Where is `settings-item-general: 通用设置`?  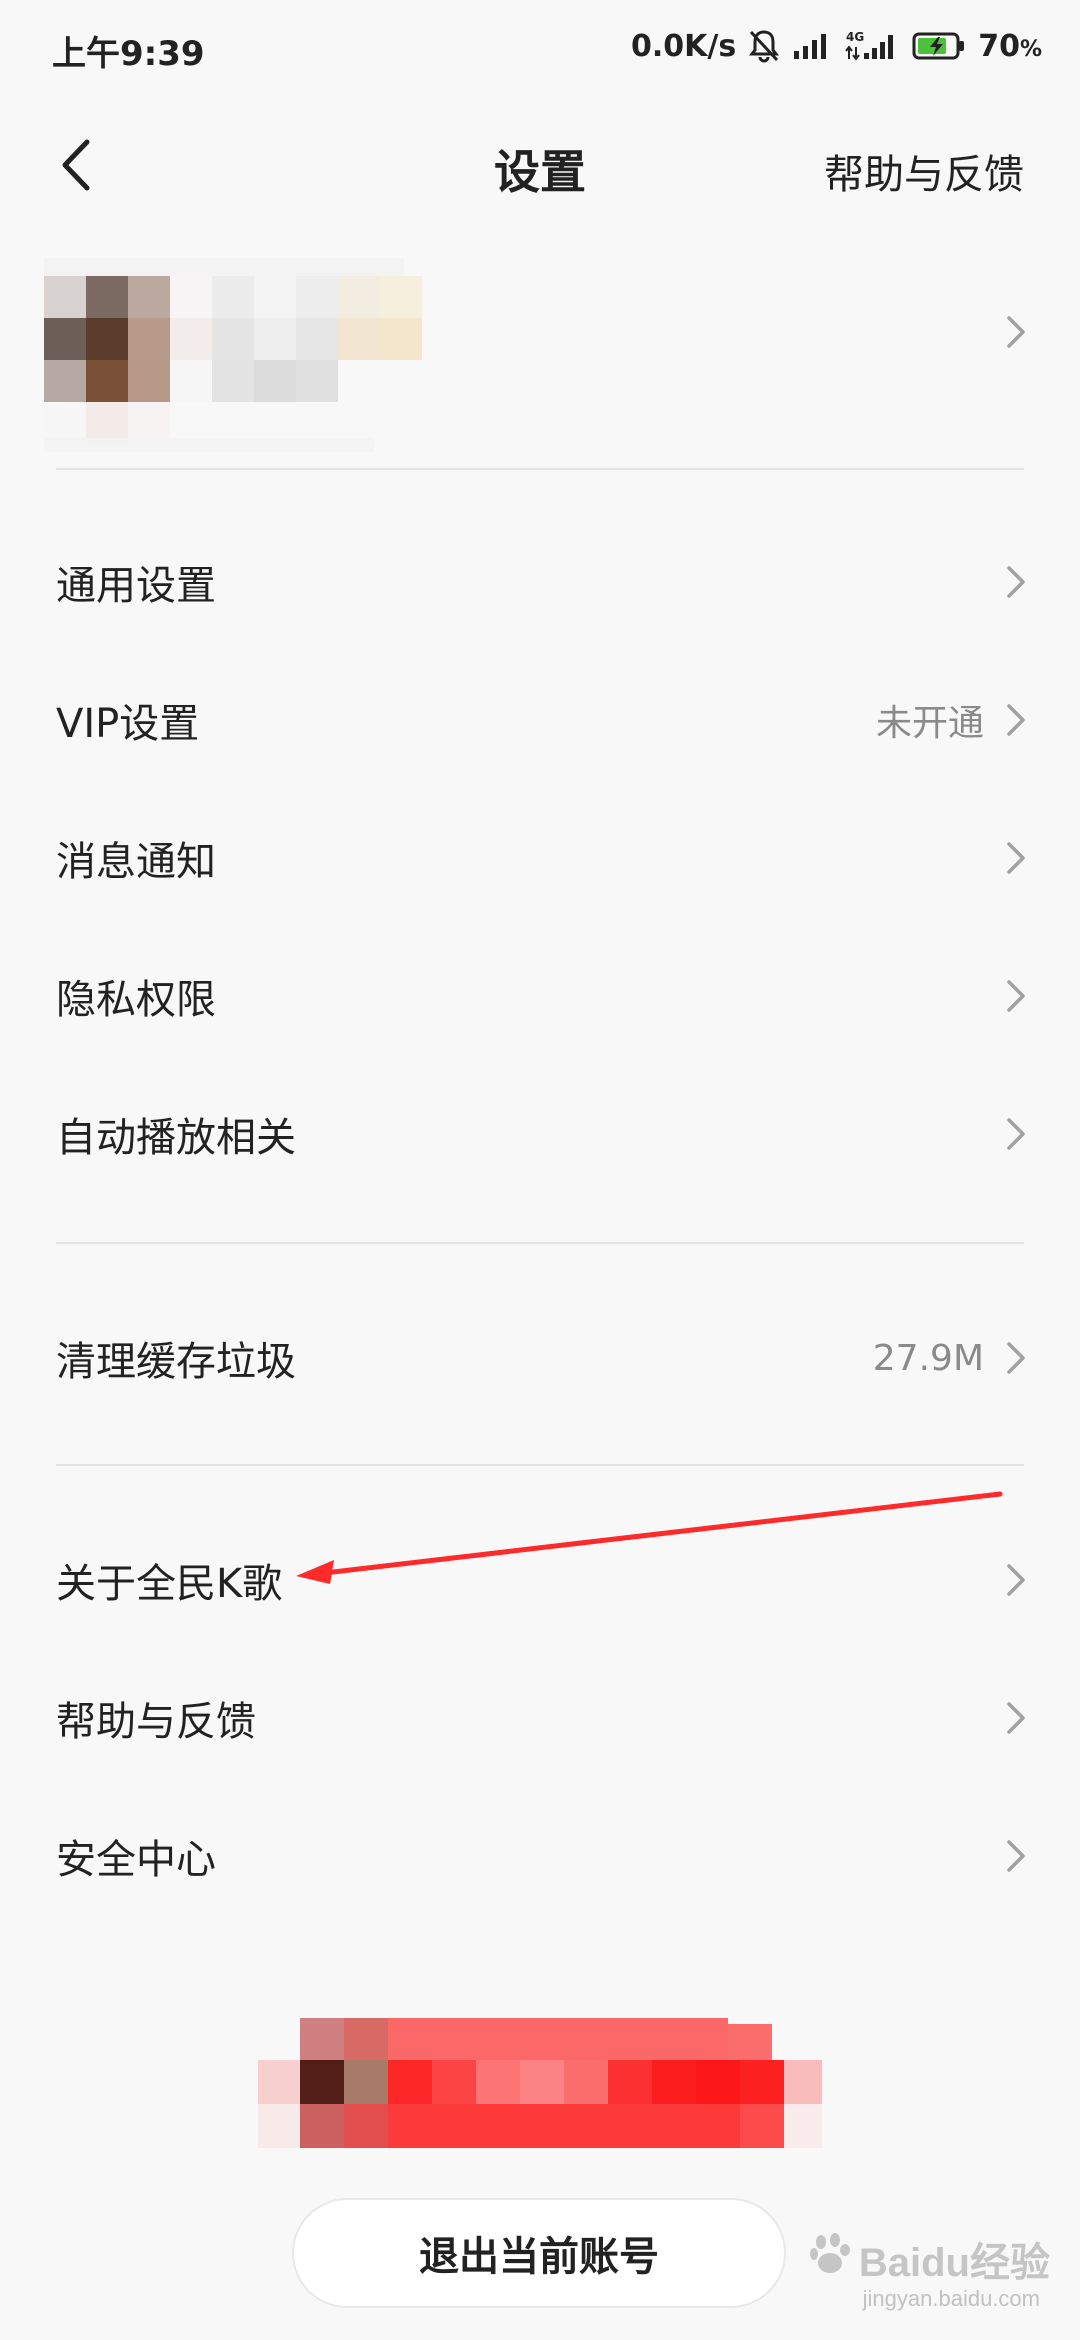 settings-item-general: 通用设置 is located at coordinates (540, 582).